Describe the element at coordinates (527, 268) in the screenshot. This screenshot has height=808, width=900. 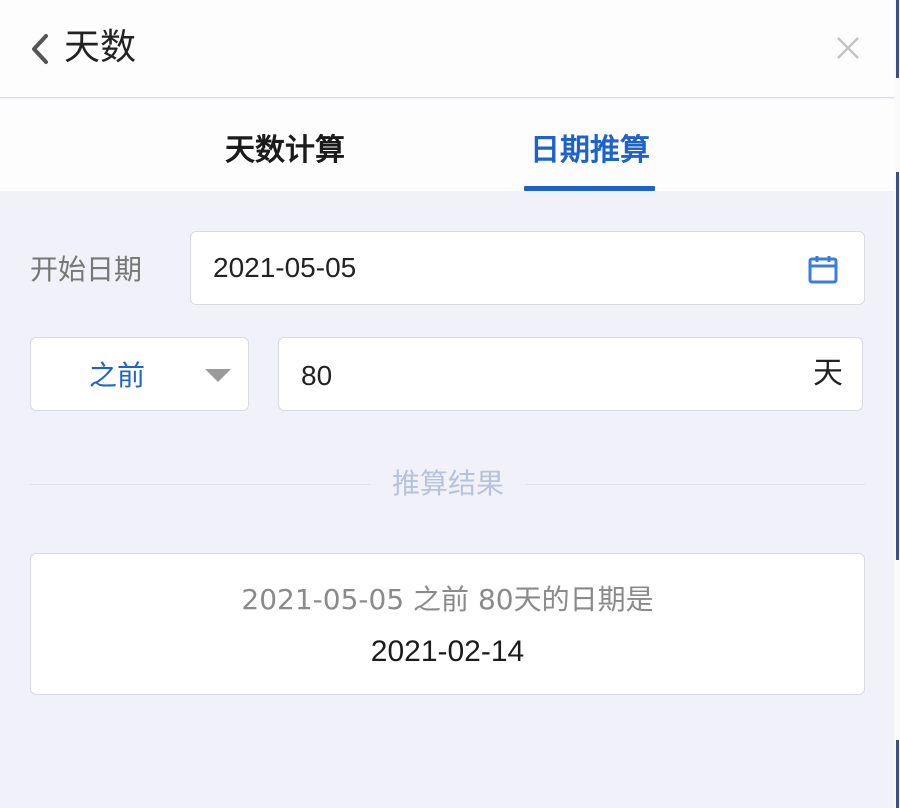
I see `start-date-input: 2021-05-05` at that location.